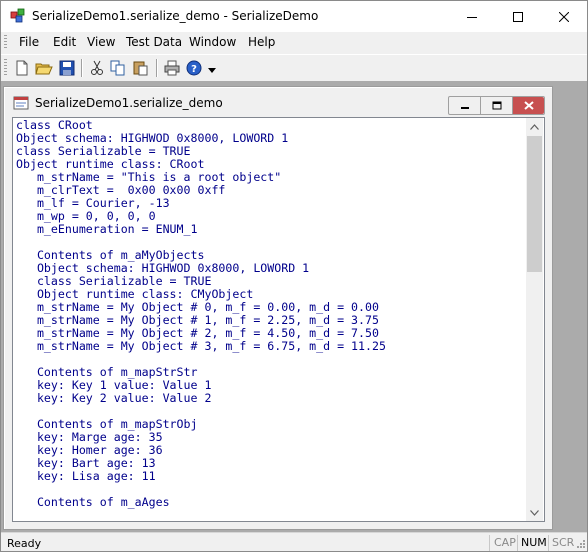 The height and width of the screenshot is (552, 588). I want to click on document-icon, so click(21, 103).